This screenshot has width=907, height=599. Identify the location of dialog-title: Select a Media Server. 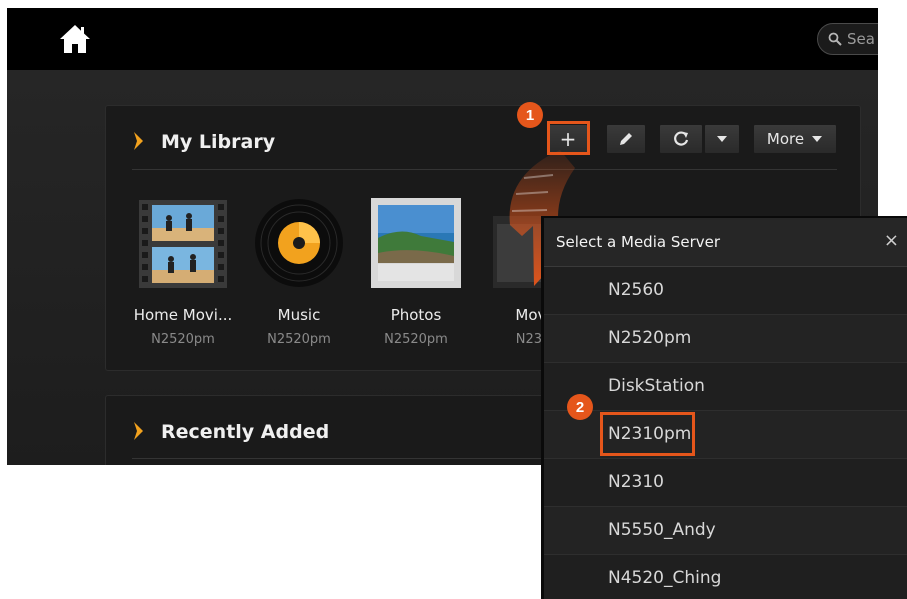
(638, 242).